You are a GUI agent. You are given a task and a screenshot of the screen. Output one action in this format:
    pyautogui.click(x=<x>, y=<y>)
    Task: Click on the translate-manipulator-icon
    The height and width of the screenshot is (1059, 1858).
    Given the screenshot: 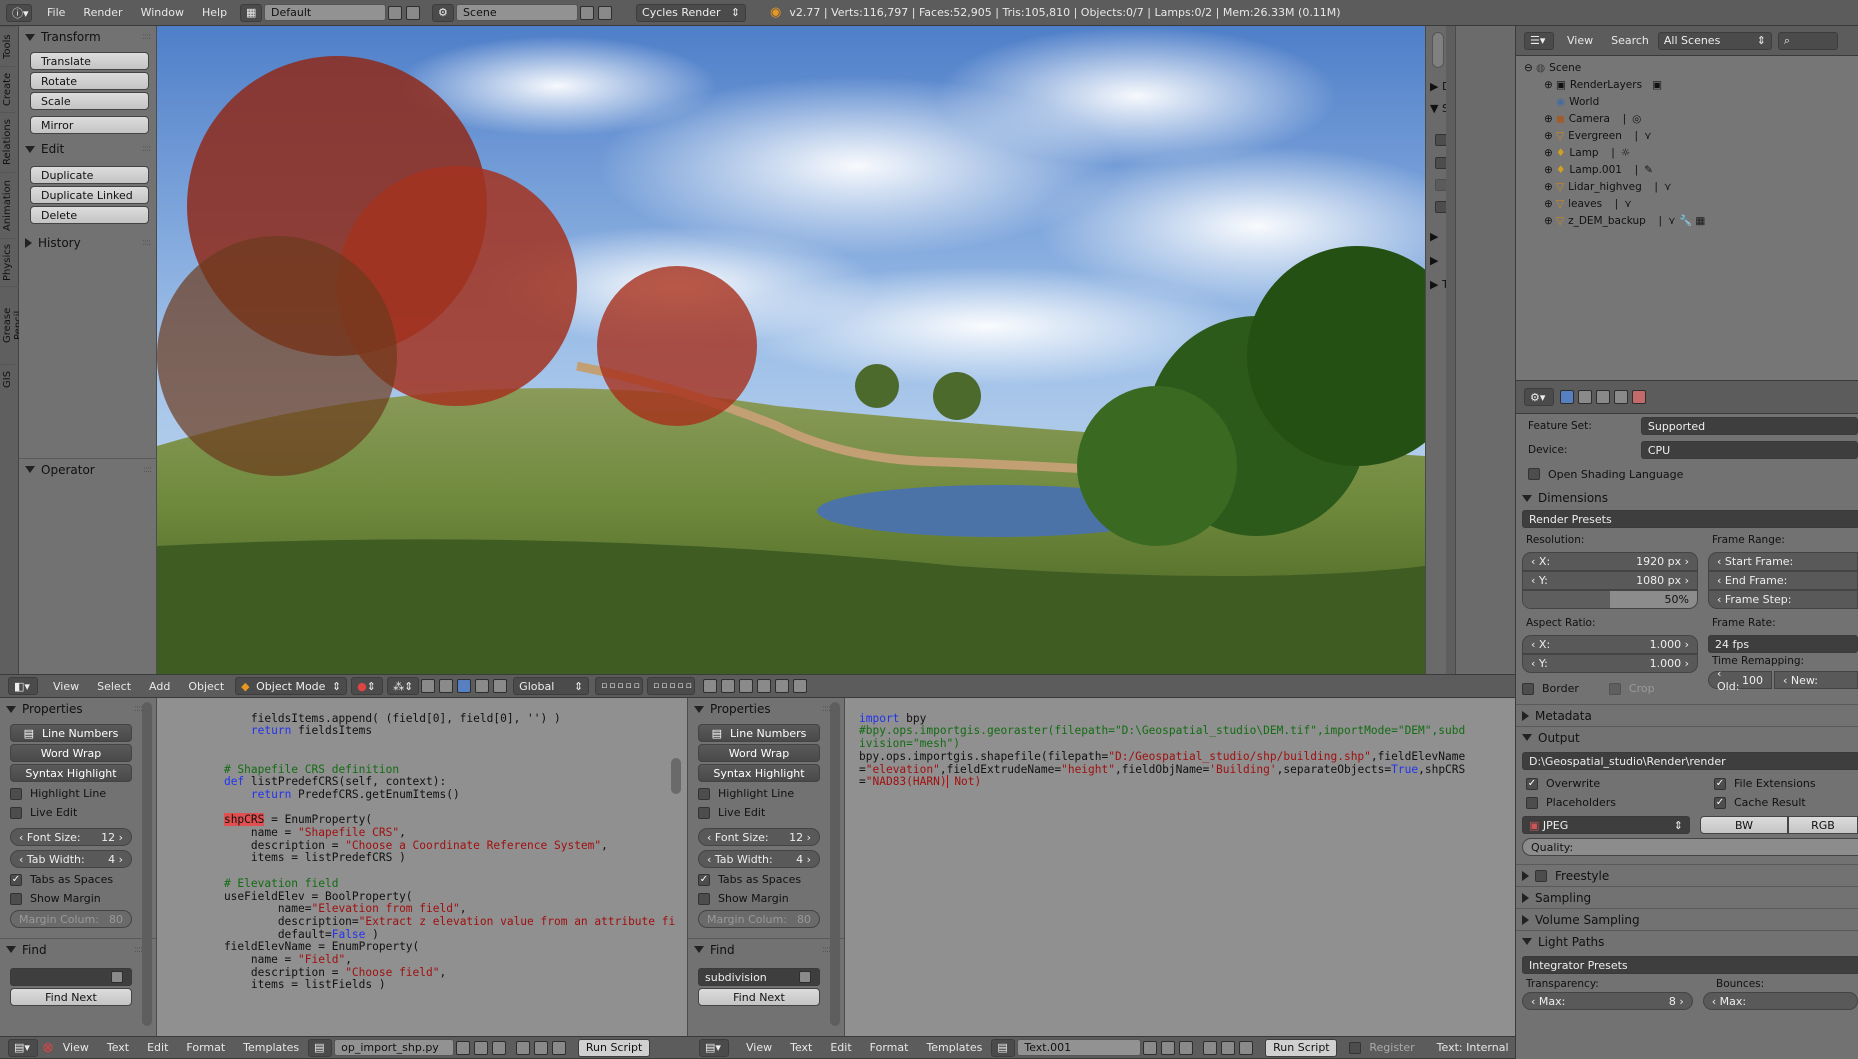 What is the action you would take?
    pyautogui.click(x=446, y=686)
    